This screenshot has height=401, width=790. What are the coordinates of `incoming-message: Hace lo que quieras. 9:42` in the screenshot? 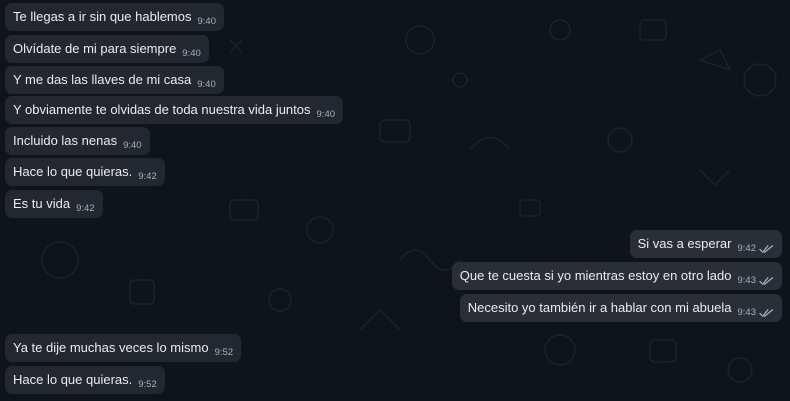 It's located at (85, 172).